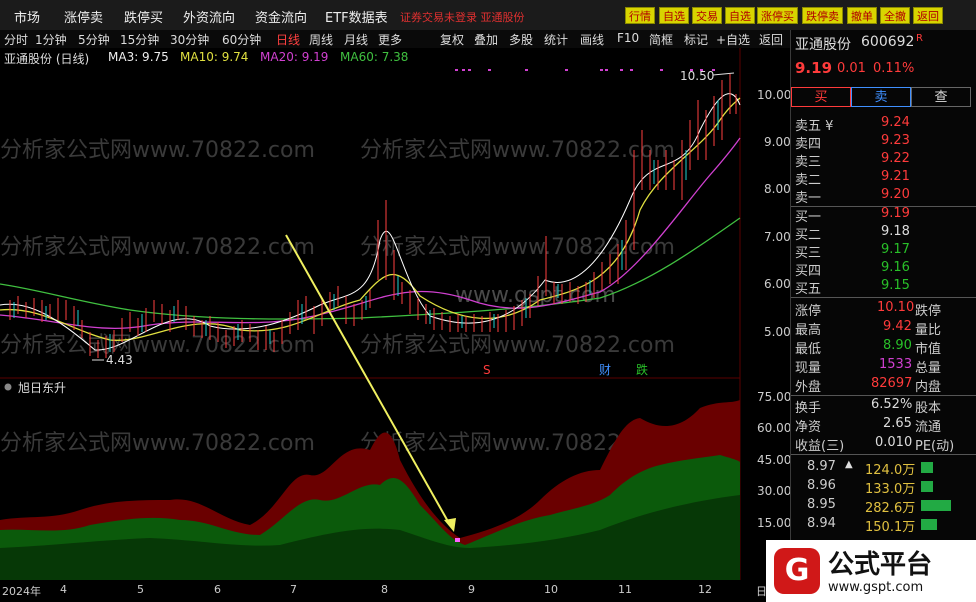 The image size is (976, 602). What do you see at coordinates (821, 485) in the screenshot?
I see `trade-price: 8.96` at bounding box center [821, 485].